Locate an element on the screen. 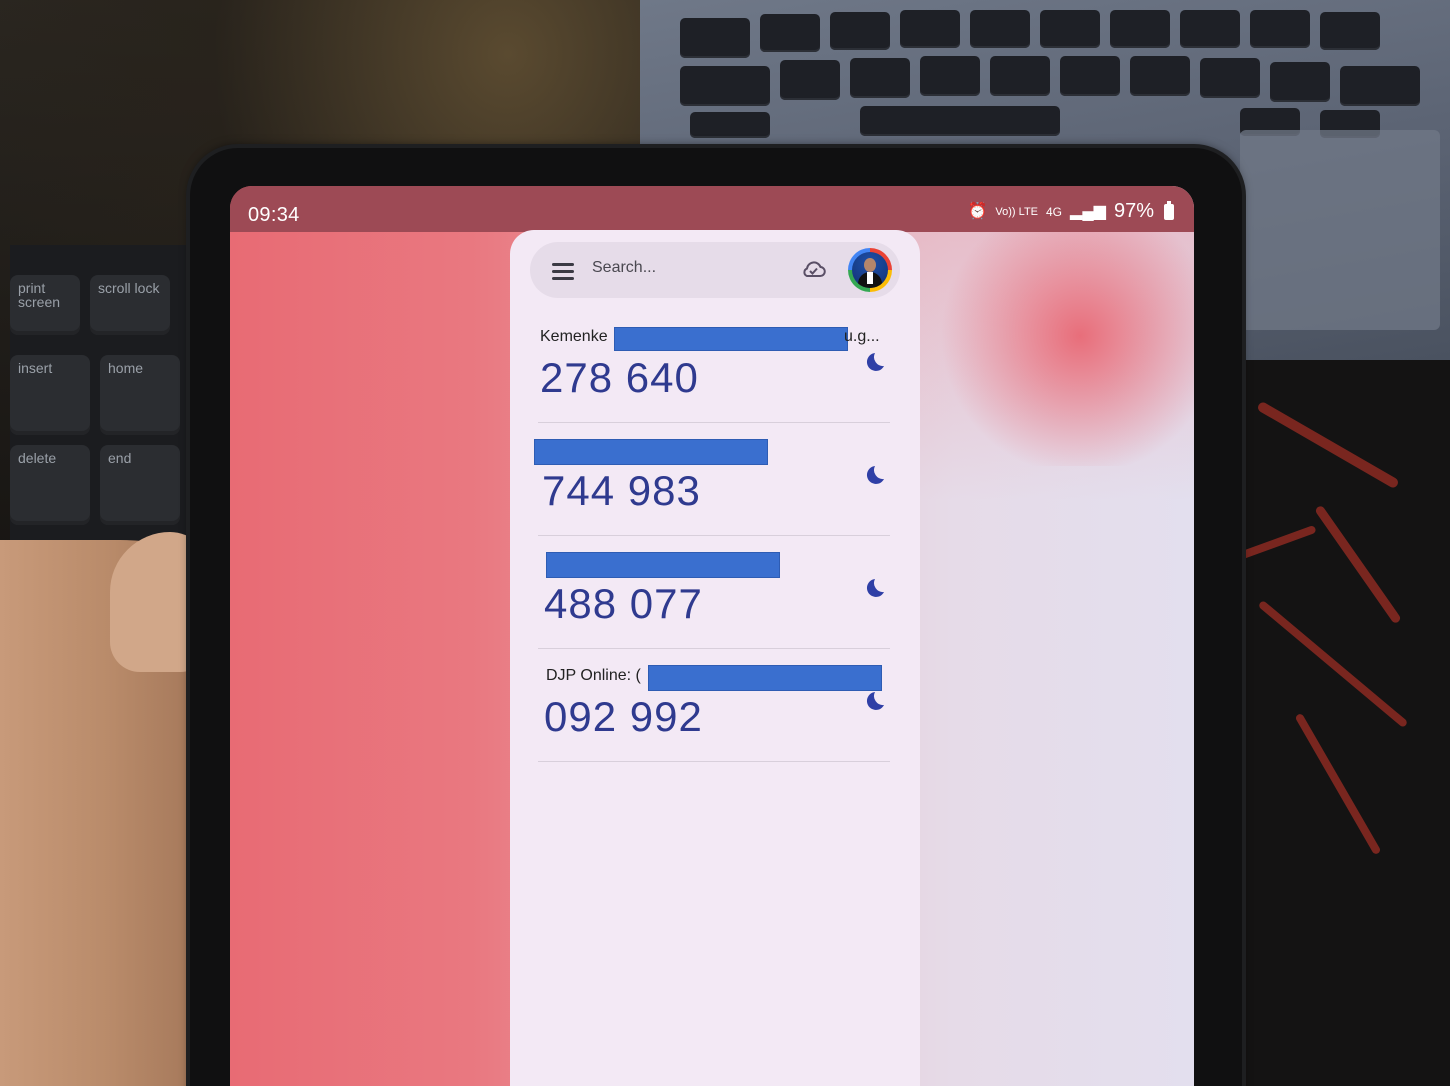  list-item: DJP Online: ( 092 992 is located at coordinates (715, 705).